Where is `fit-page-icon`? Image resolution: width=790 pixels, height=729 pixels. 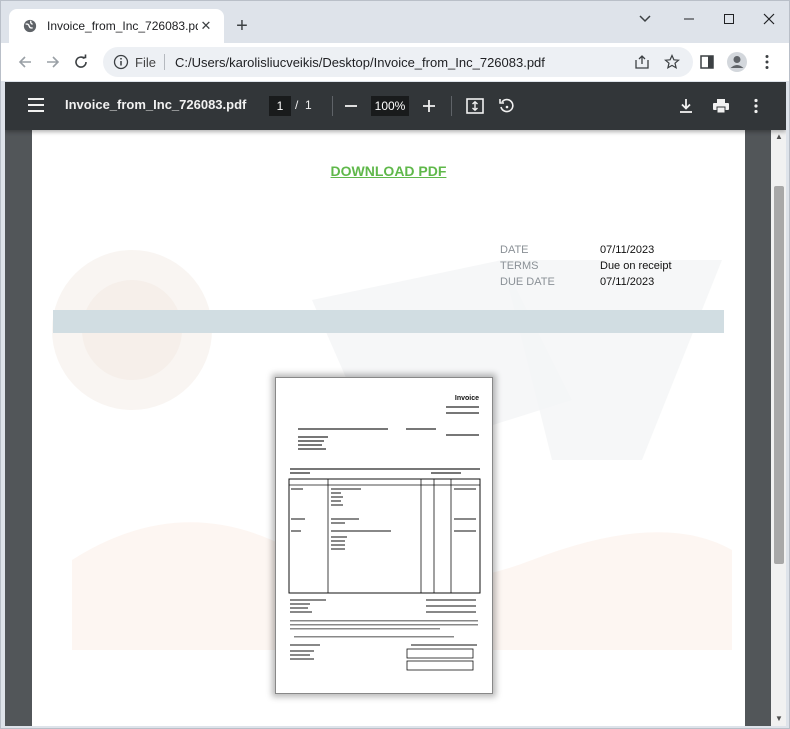
fit-page-icon is located at coordinates (475, 106).